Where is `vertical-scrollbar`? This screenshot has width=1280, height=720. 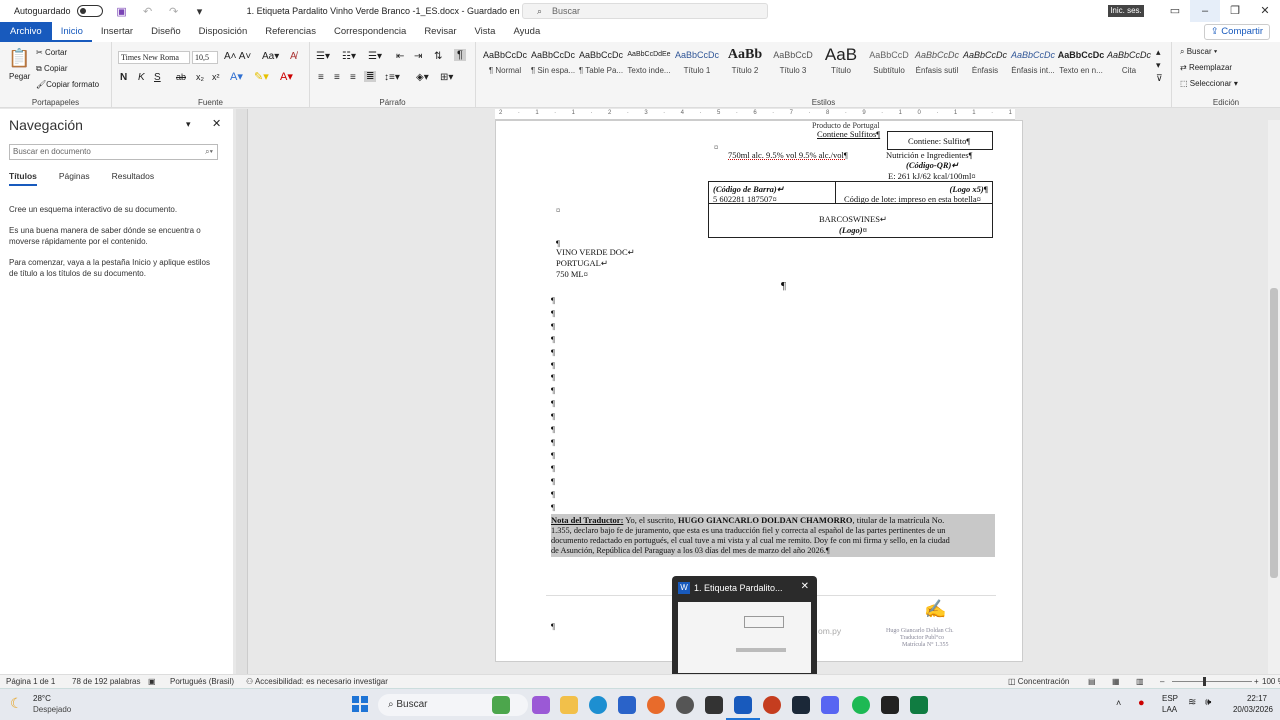
vertical-scrollbar is located at coordinates (1274, 397).